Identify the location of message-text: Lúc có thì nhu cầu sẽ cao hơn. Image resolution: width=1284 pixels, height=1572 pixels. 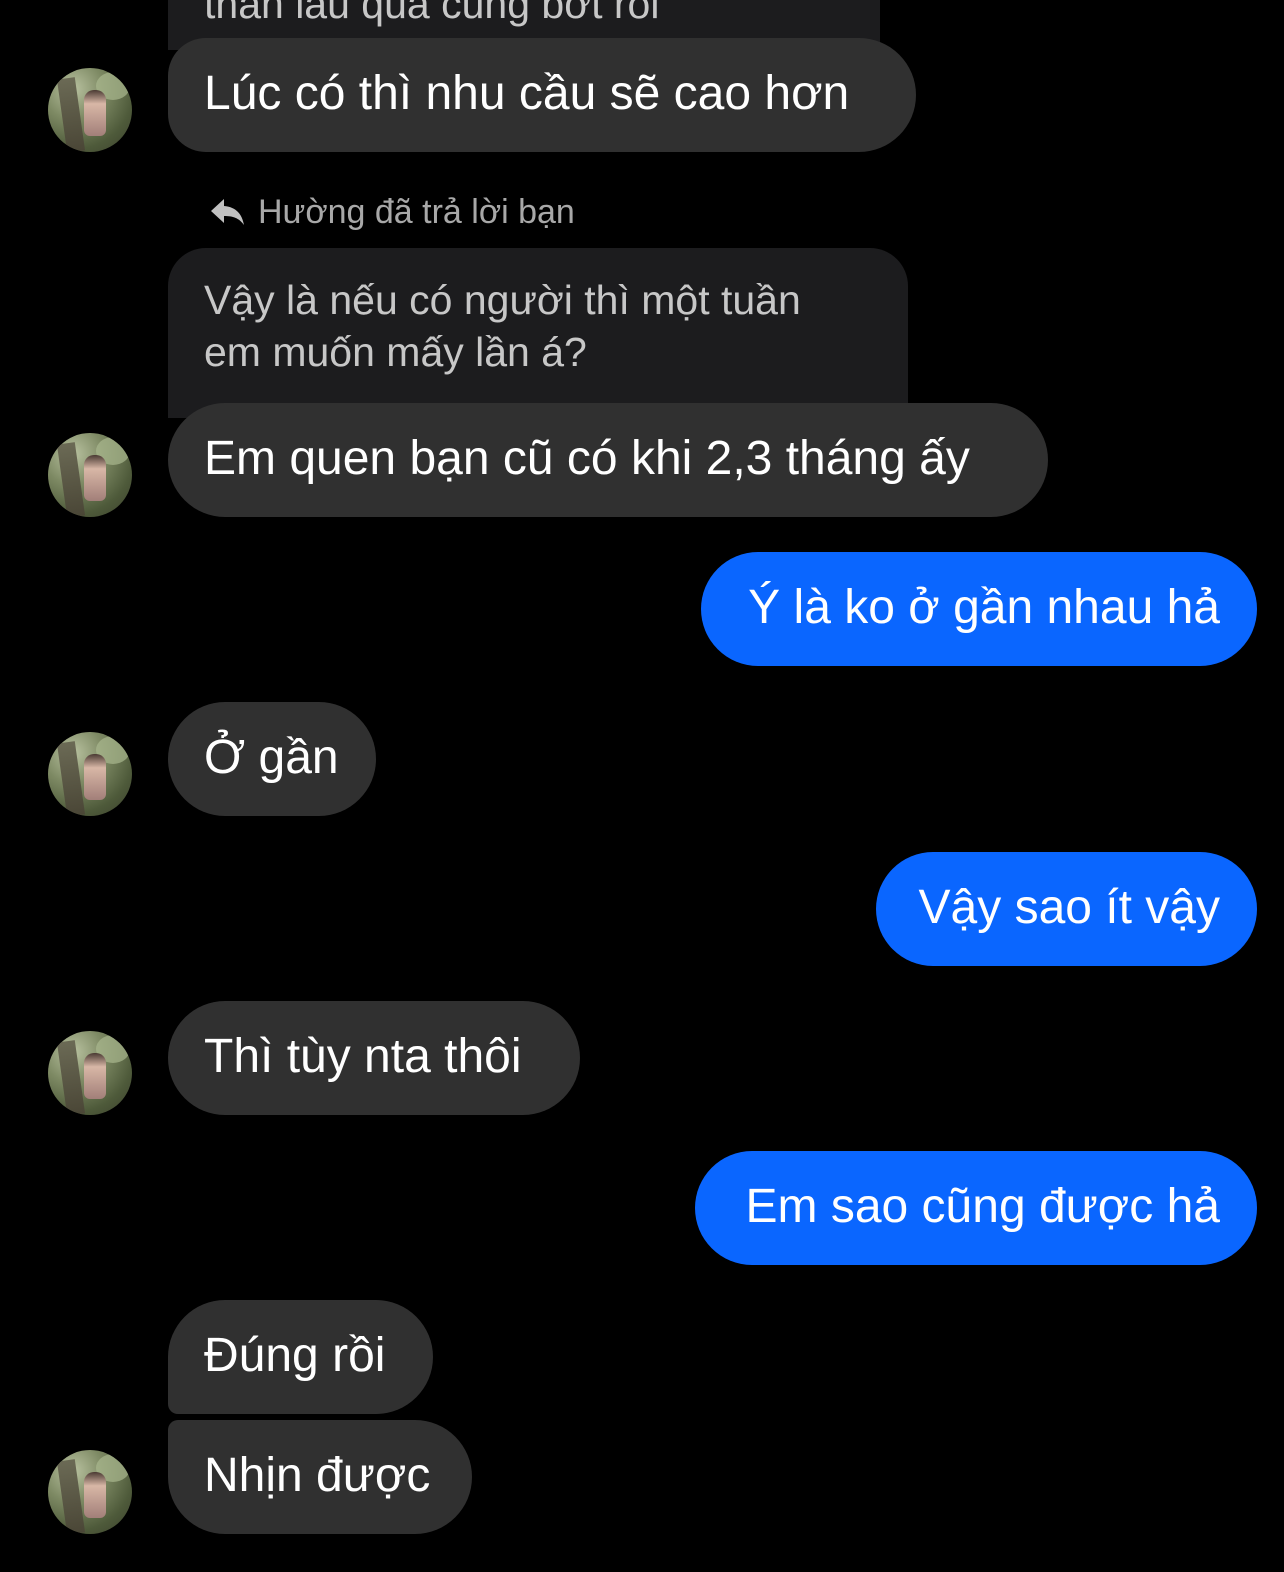
(527, 93).